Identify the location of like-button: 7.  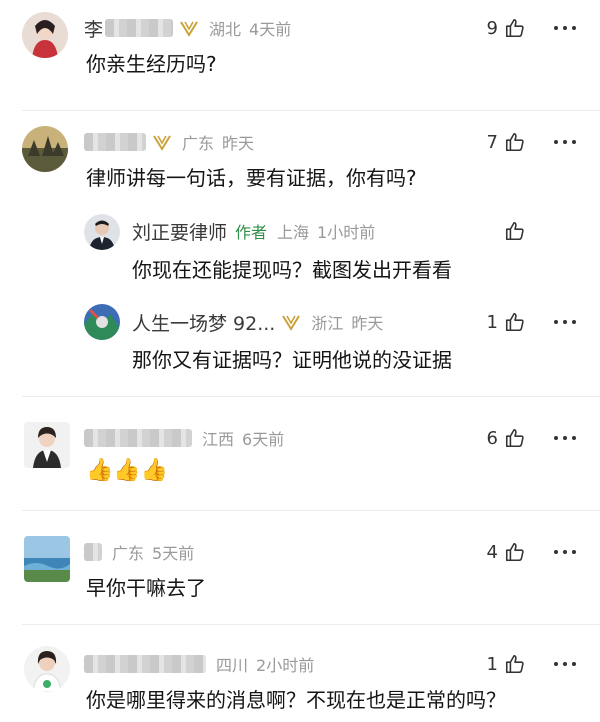
(504, 142).